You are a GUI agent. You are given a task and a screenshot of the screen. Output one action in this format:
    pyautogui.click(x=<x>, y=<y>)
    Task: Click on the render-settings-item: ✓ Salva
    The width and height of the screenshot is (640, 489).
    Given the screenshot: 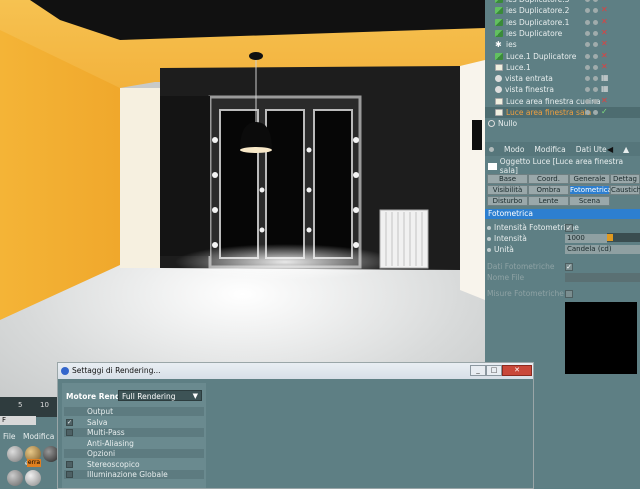 What is the action you would take?
    pyautogui.click(x=134, y=422)
    